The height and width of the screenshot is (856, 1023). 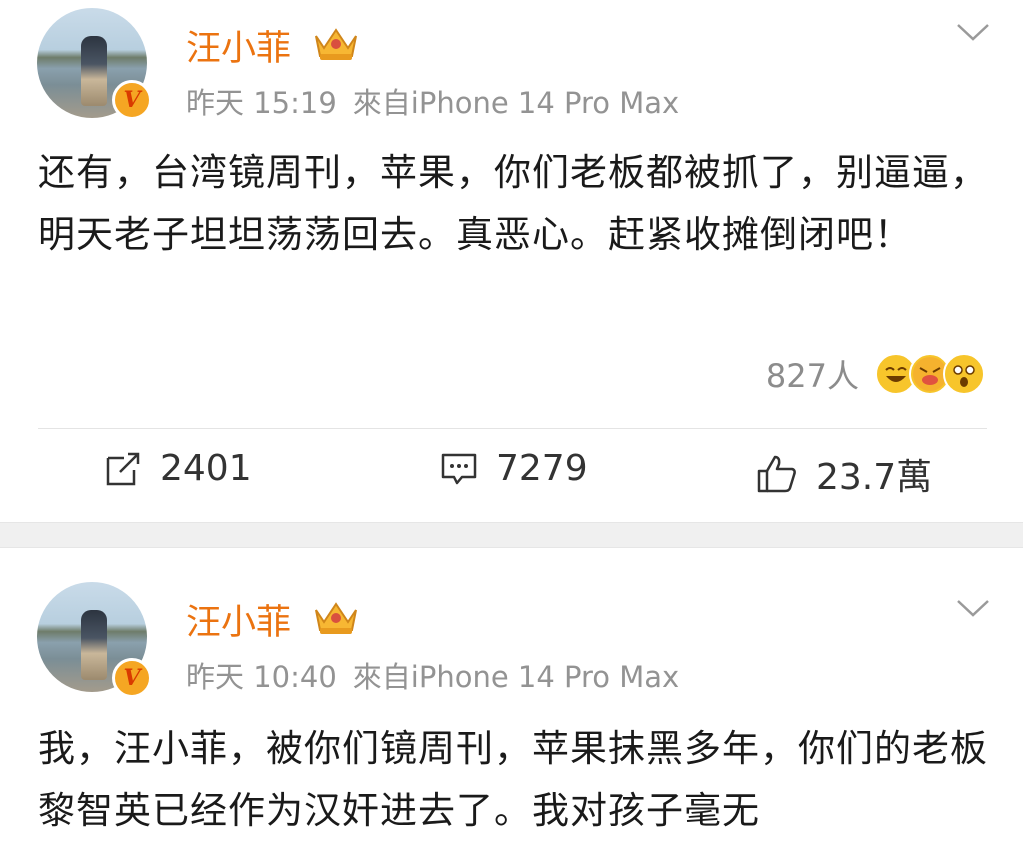 What do you see at coordinates (542, 468) in the screenshot?
I see `comment-count: 7279` at bounding box center [542, 468].